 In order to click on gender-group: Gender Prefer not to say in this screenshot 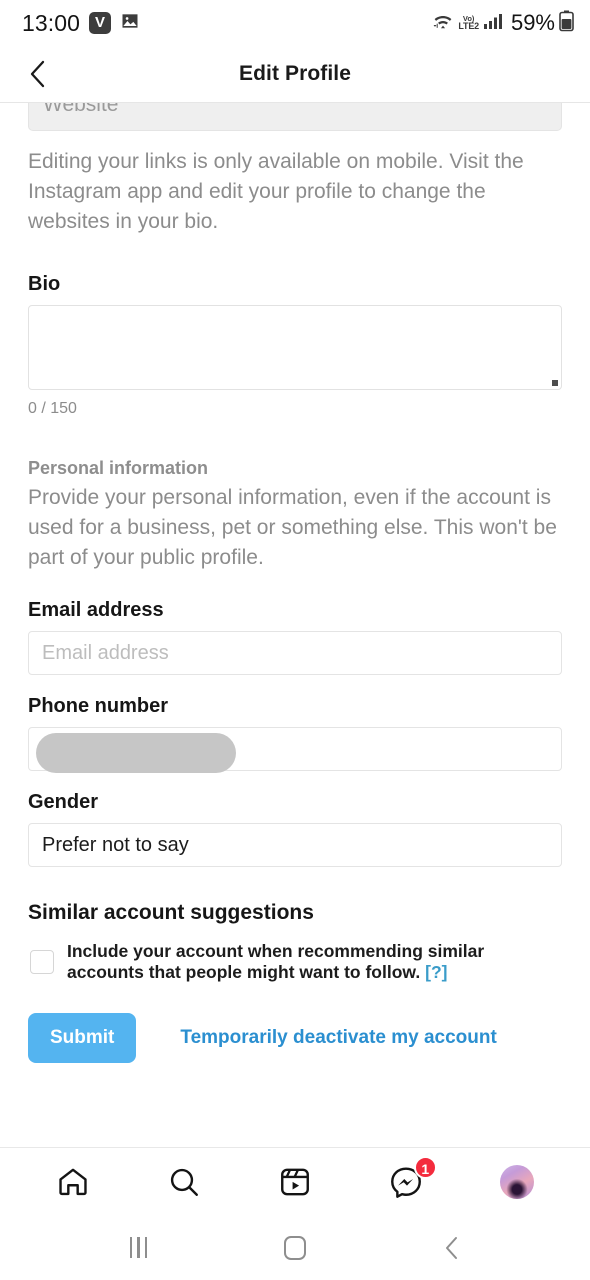, I will do `click(295, 829)`.